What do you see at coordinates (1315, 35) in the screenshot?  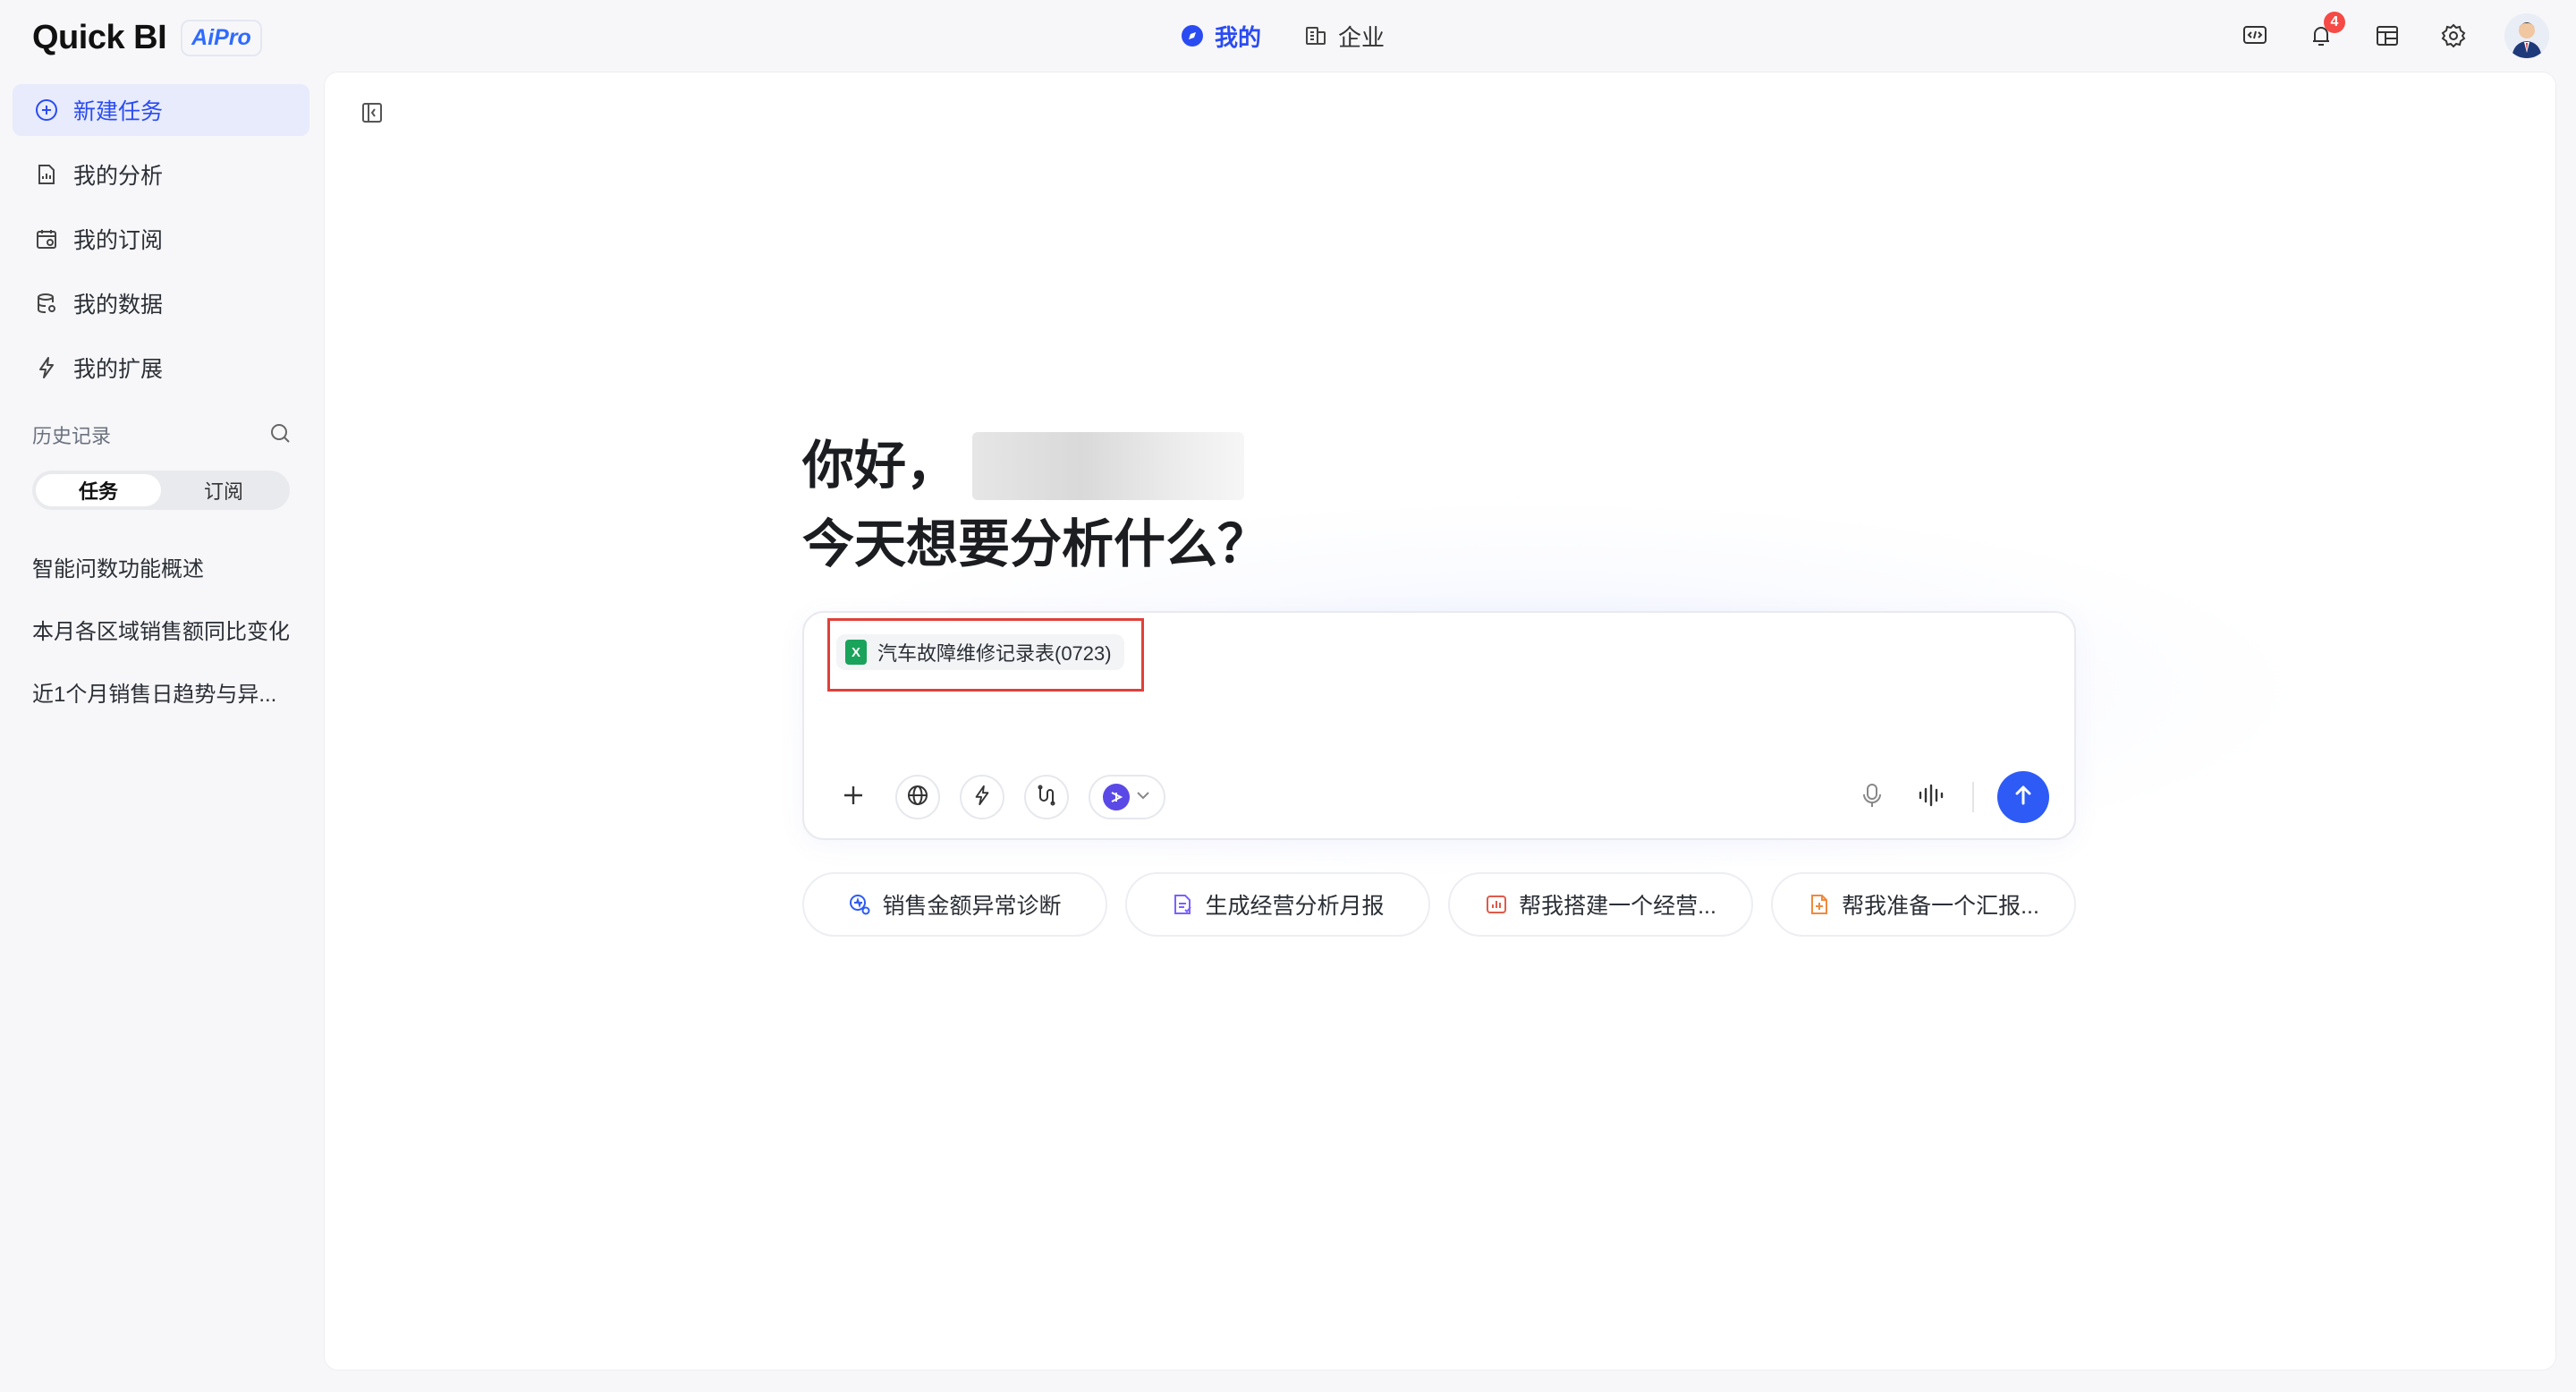 I see `building-icon` at bounding box center [1315, 35].